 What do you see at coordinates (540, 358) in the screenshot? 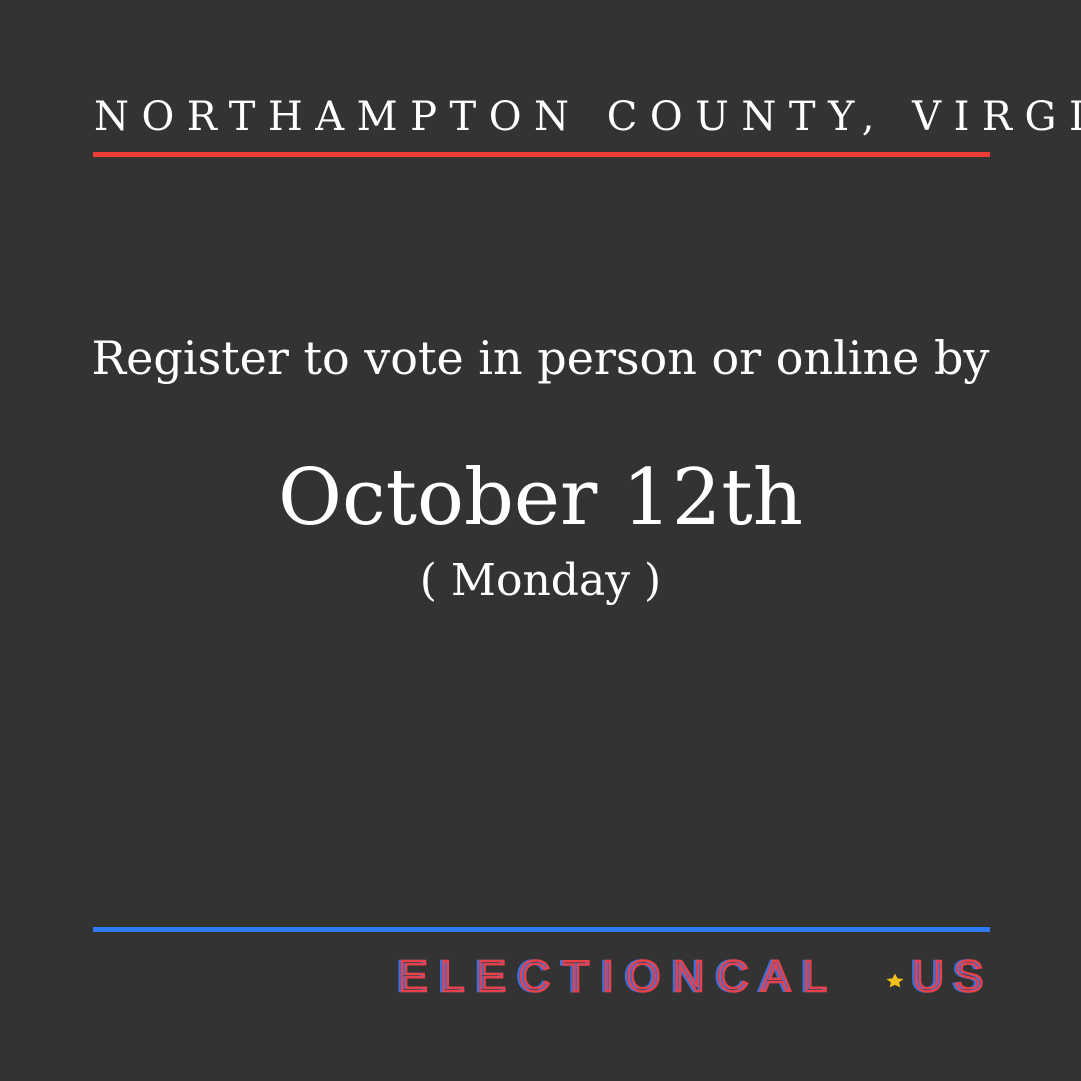
I see `registration-instruction: Register to vote in person or online by` at bounding box center [540, 358].